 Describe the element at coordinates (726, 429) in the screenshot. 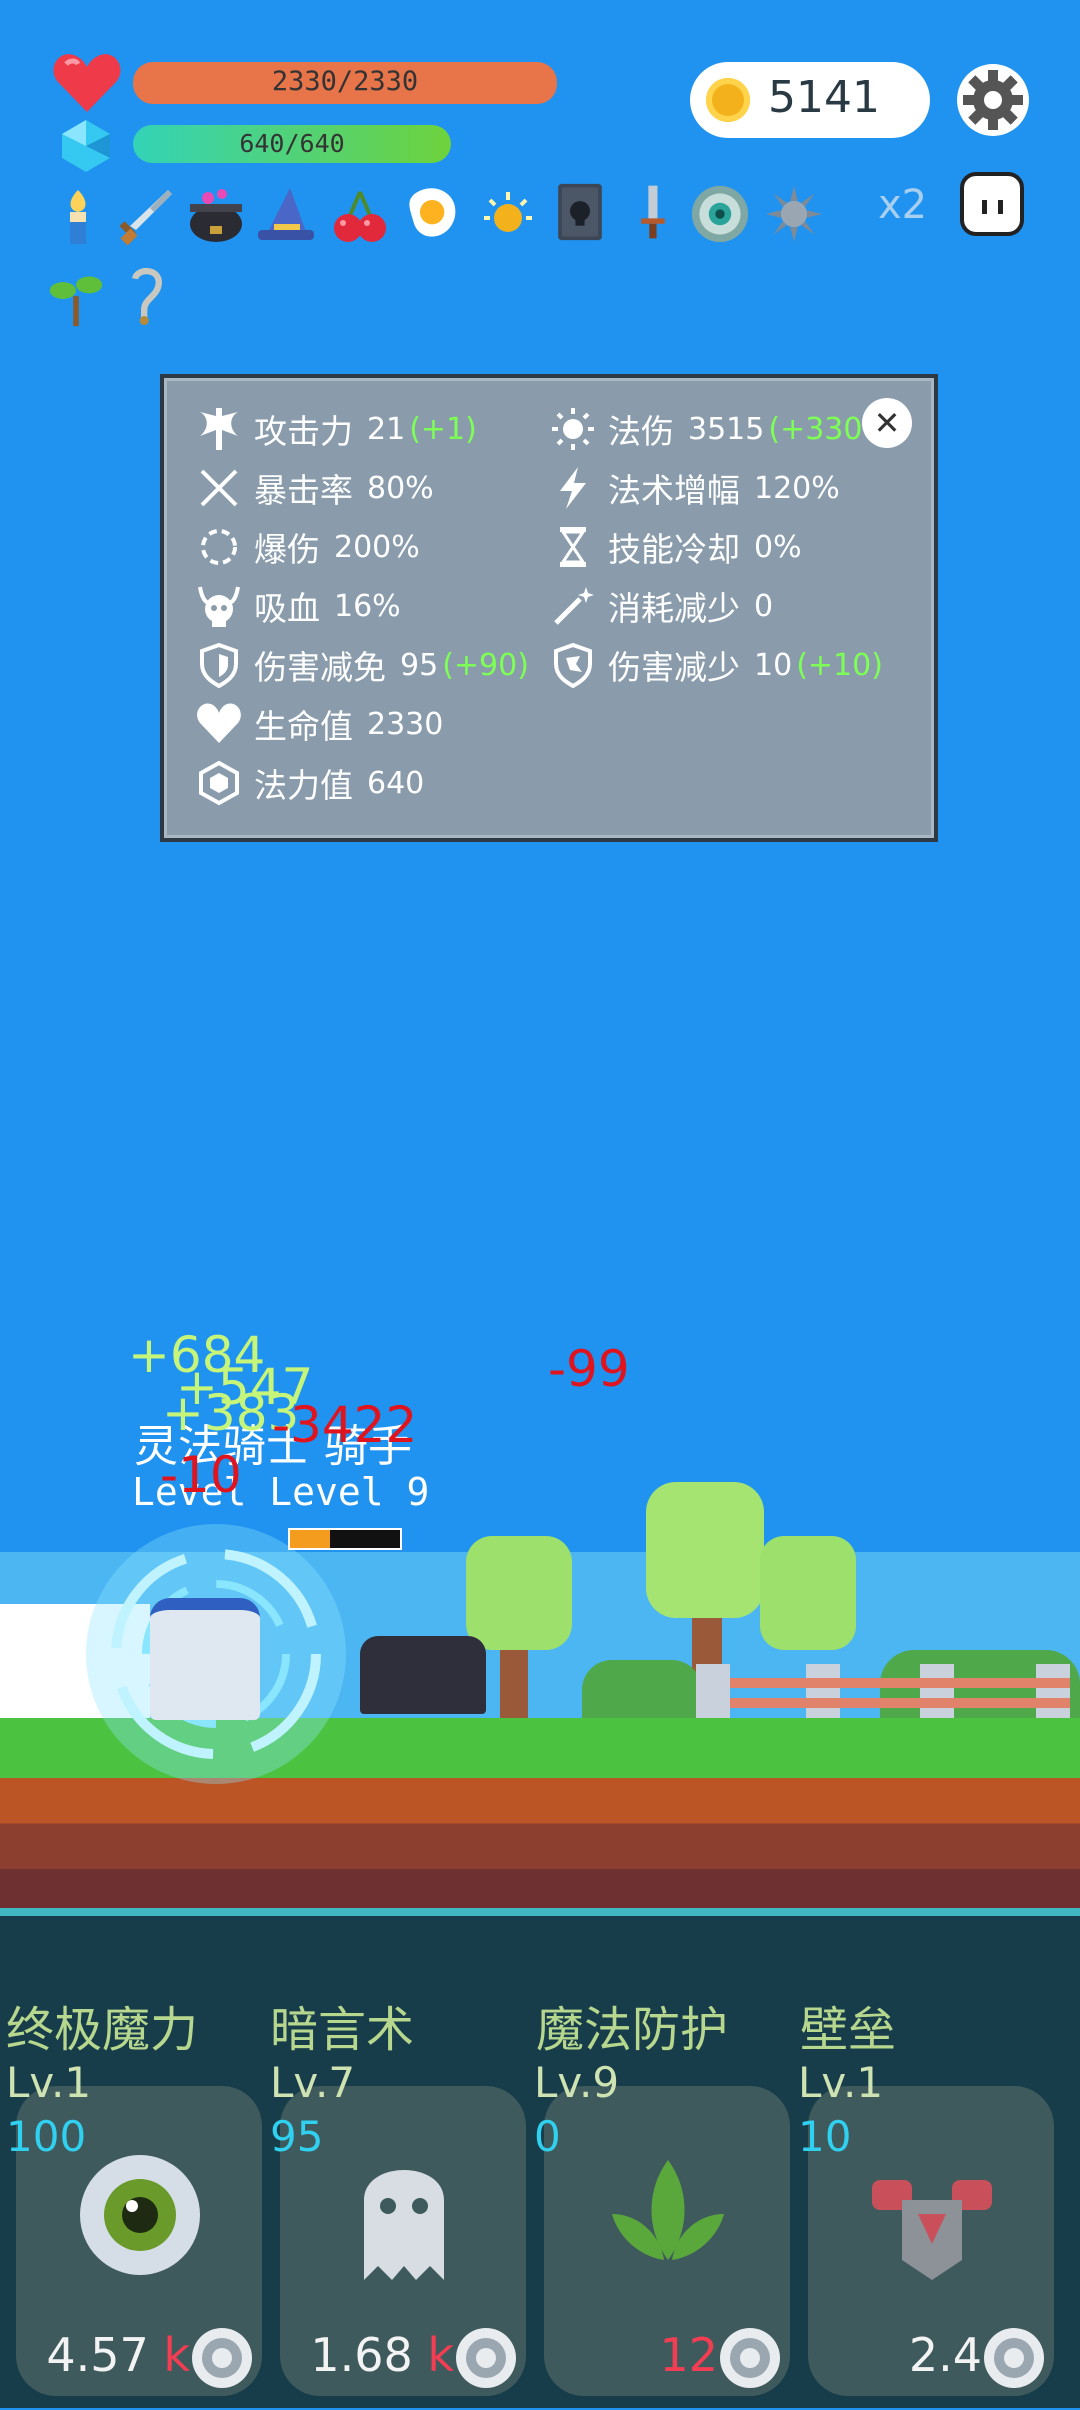

I see `stat-value: 3515` at that location.